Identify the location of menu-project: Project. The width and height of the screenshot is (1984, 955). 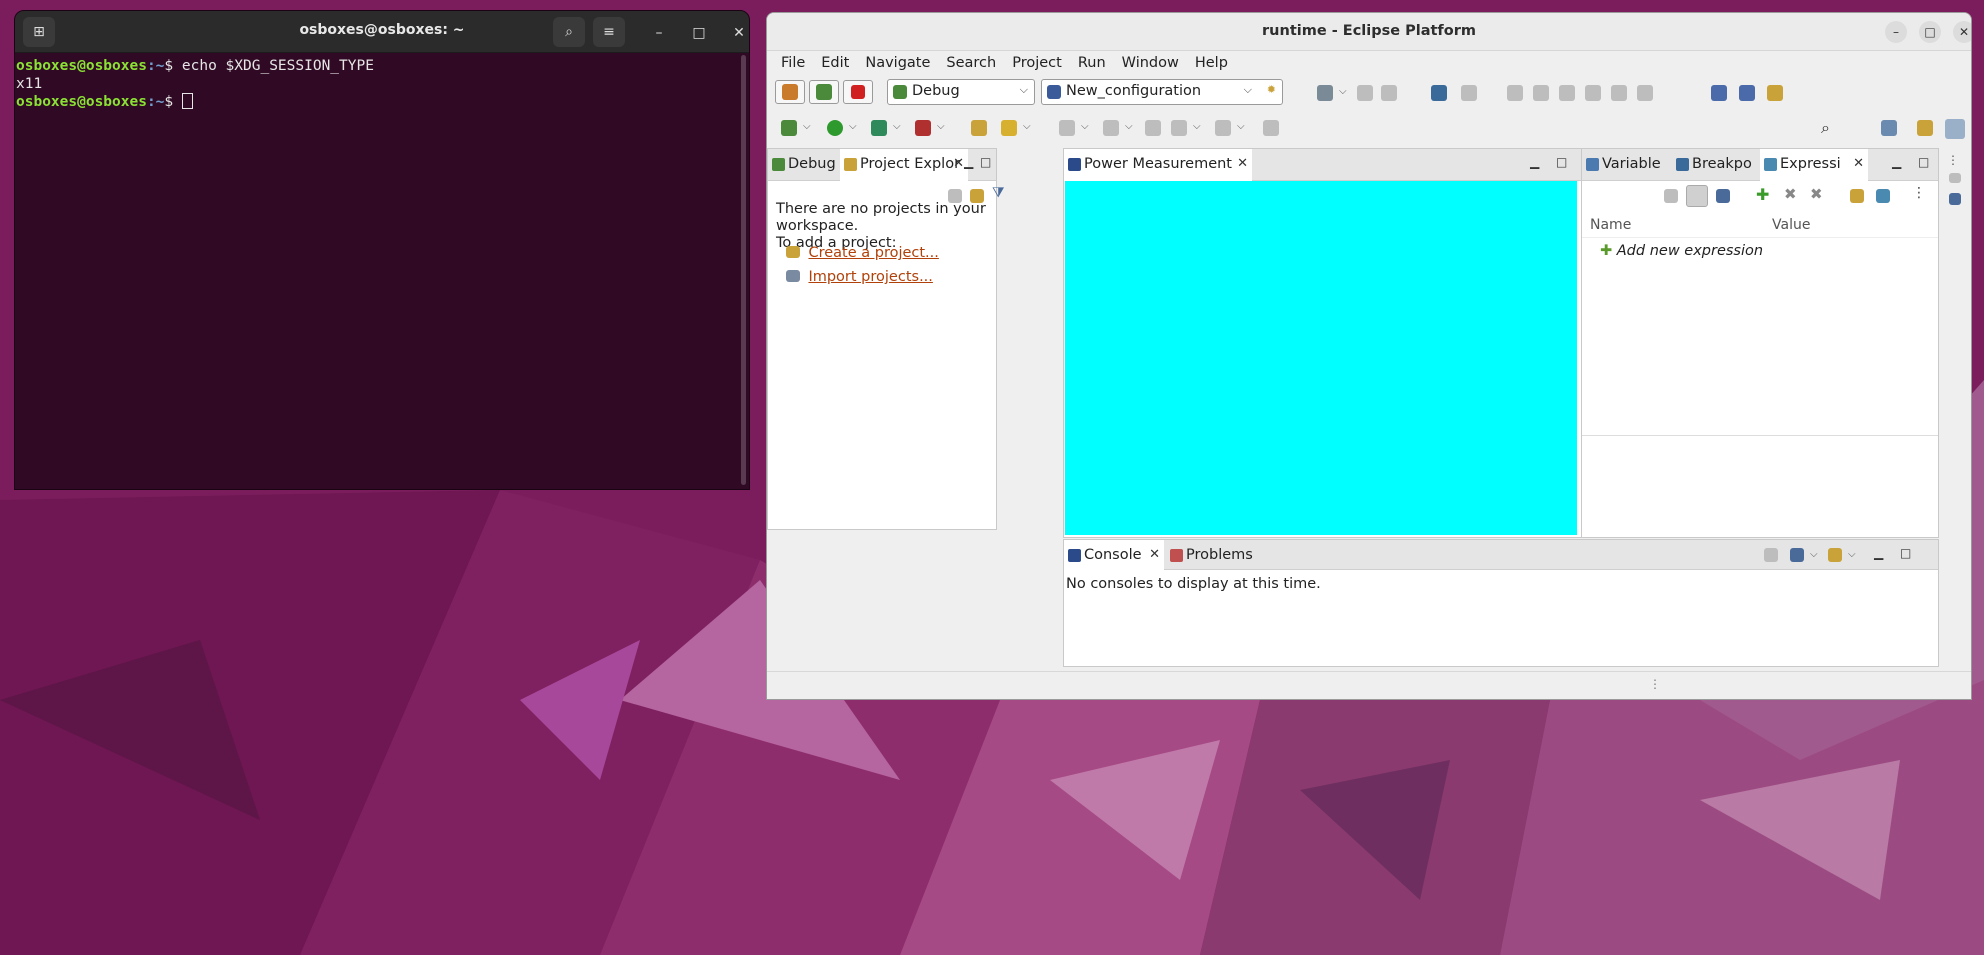
(1037, 63).